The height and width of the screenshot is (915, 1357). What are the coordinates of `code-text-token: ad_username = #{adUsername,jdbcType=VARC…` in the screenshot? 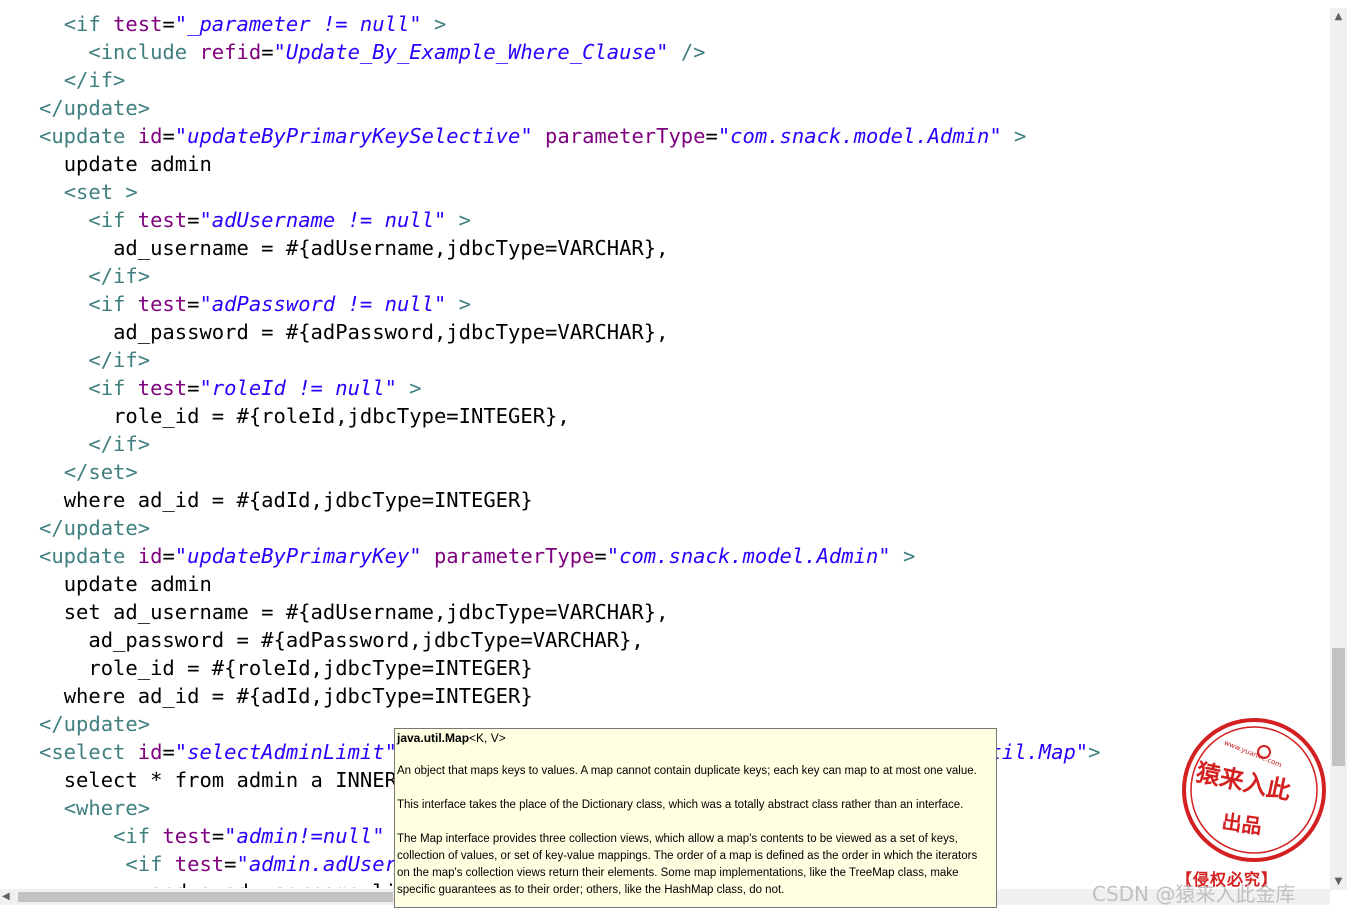 It's located at (391, 248).